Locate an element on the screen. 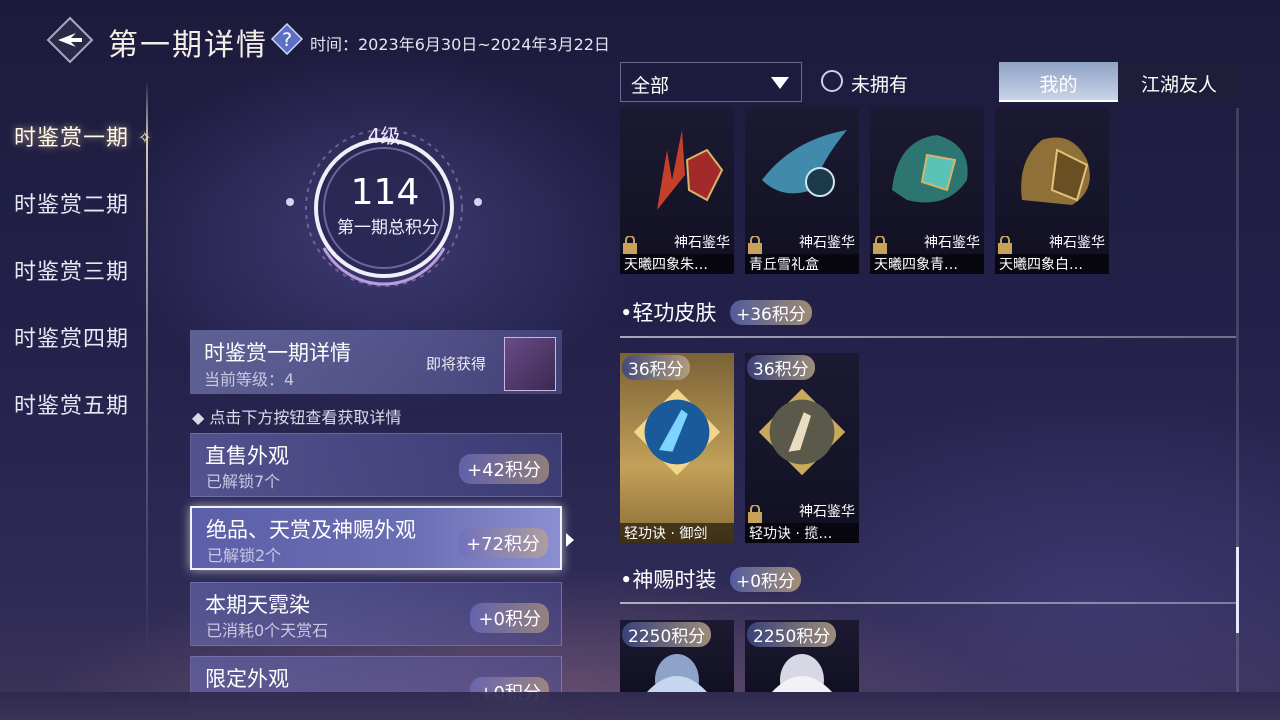  dragon-art-icon is located at coordinates (930, 169).